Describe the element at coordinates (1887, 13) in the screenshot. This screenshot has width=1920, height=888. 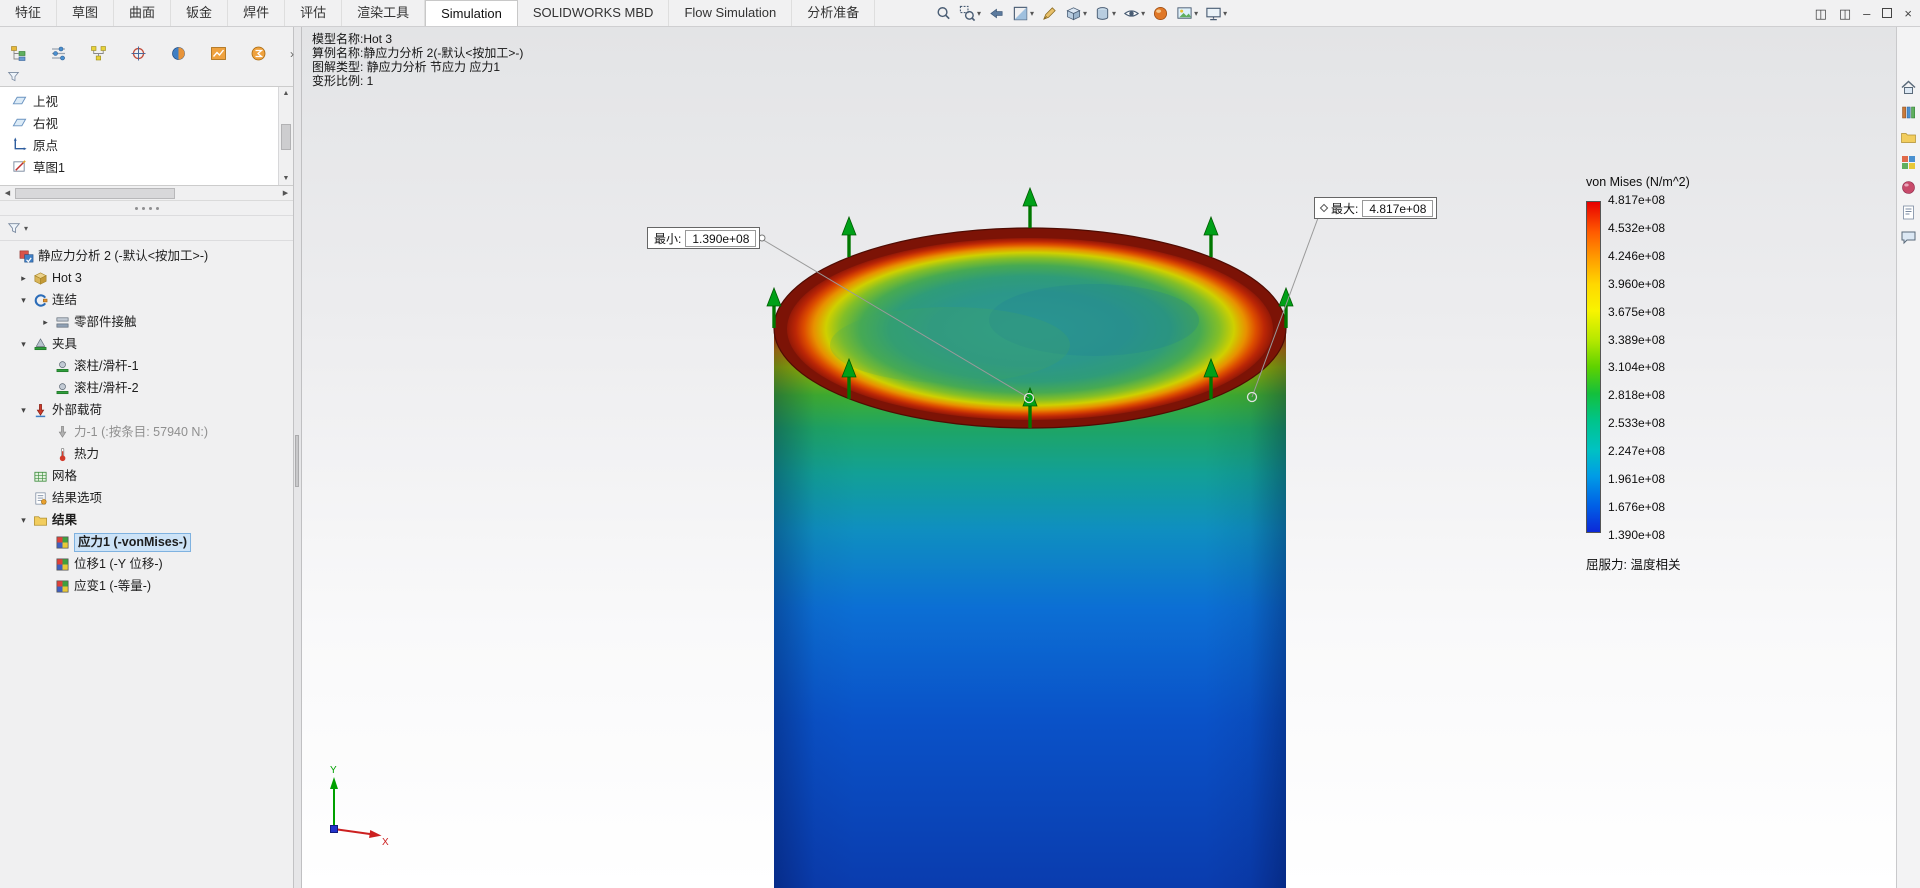
I see `maximize-button` at that location.